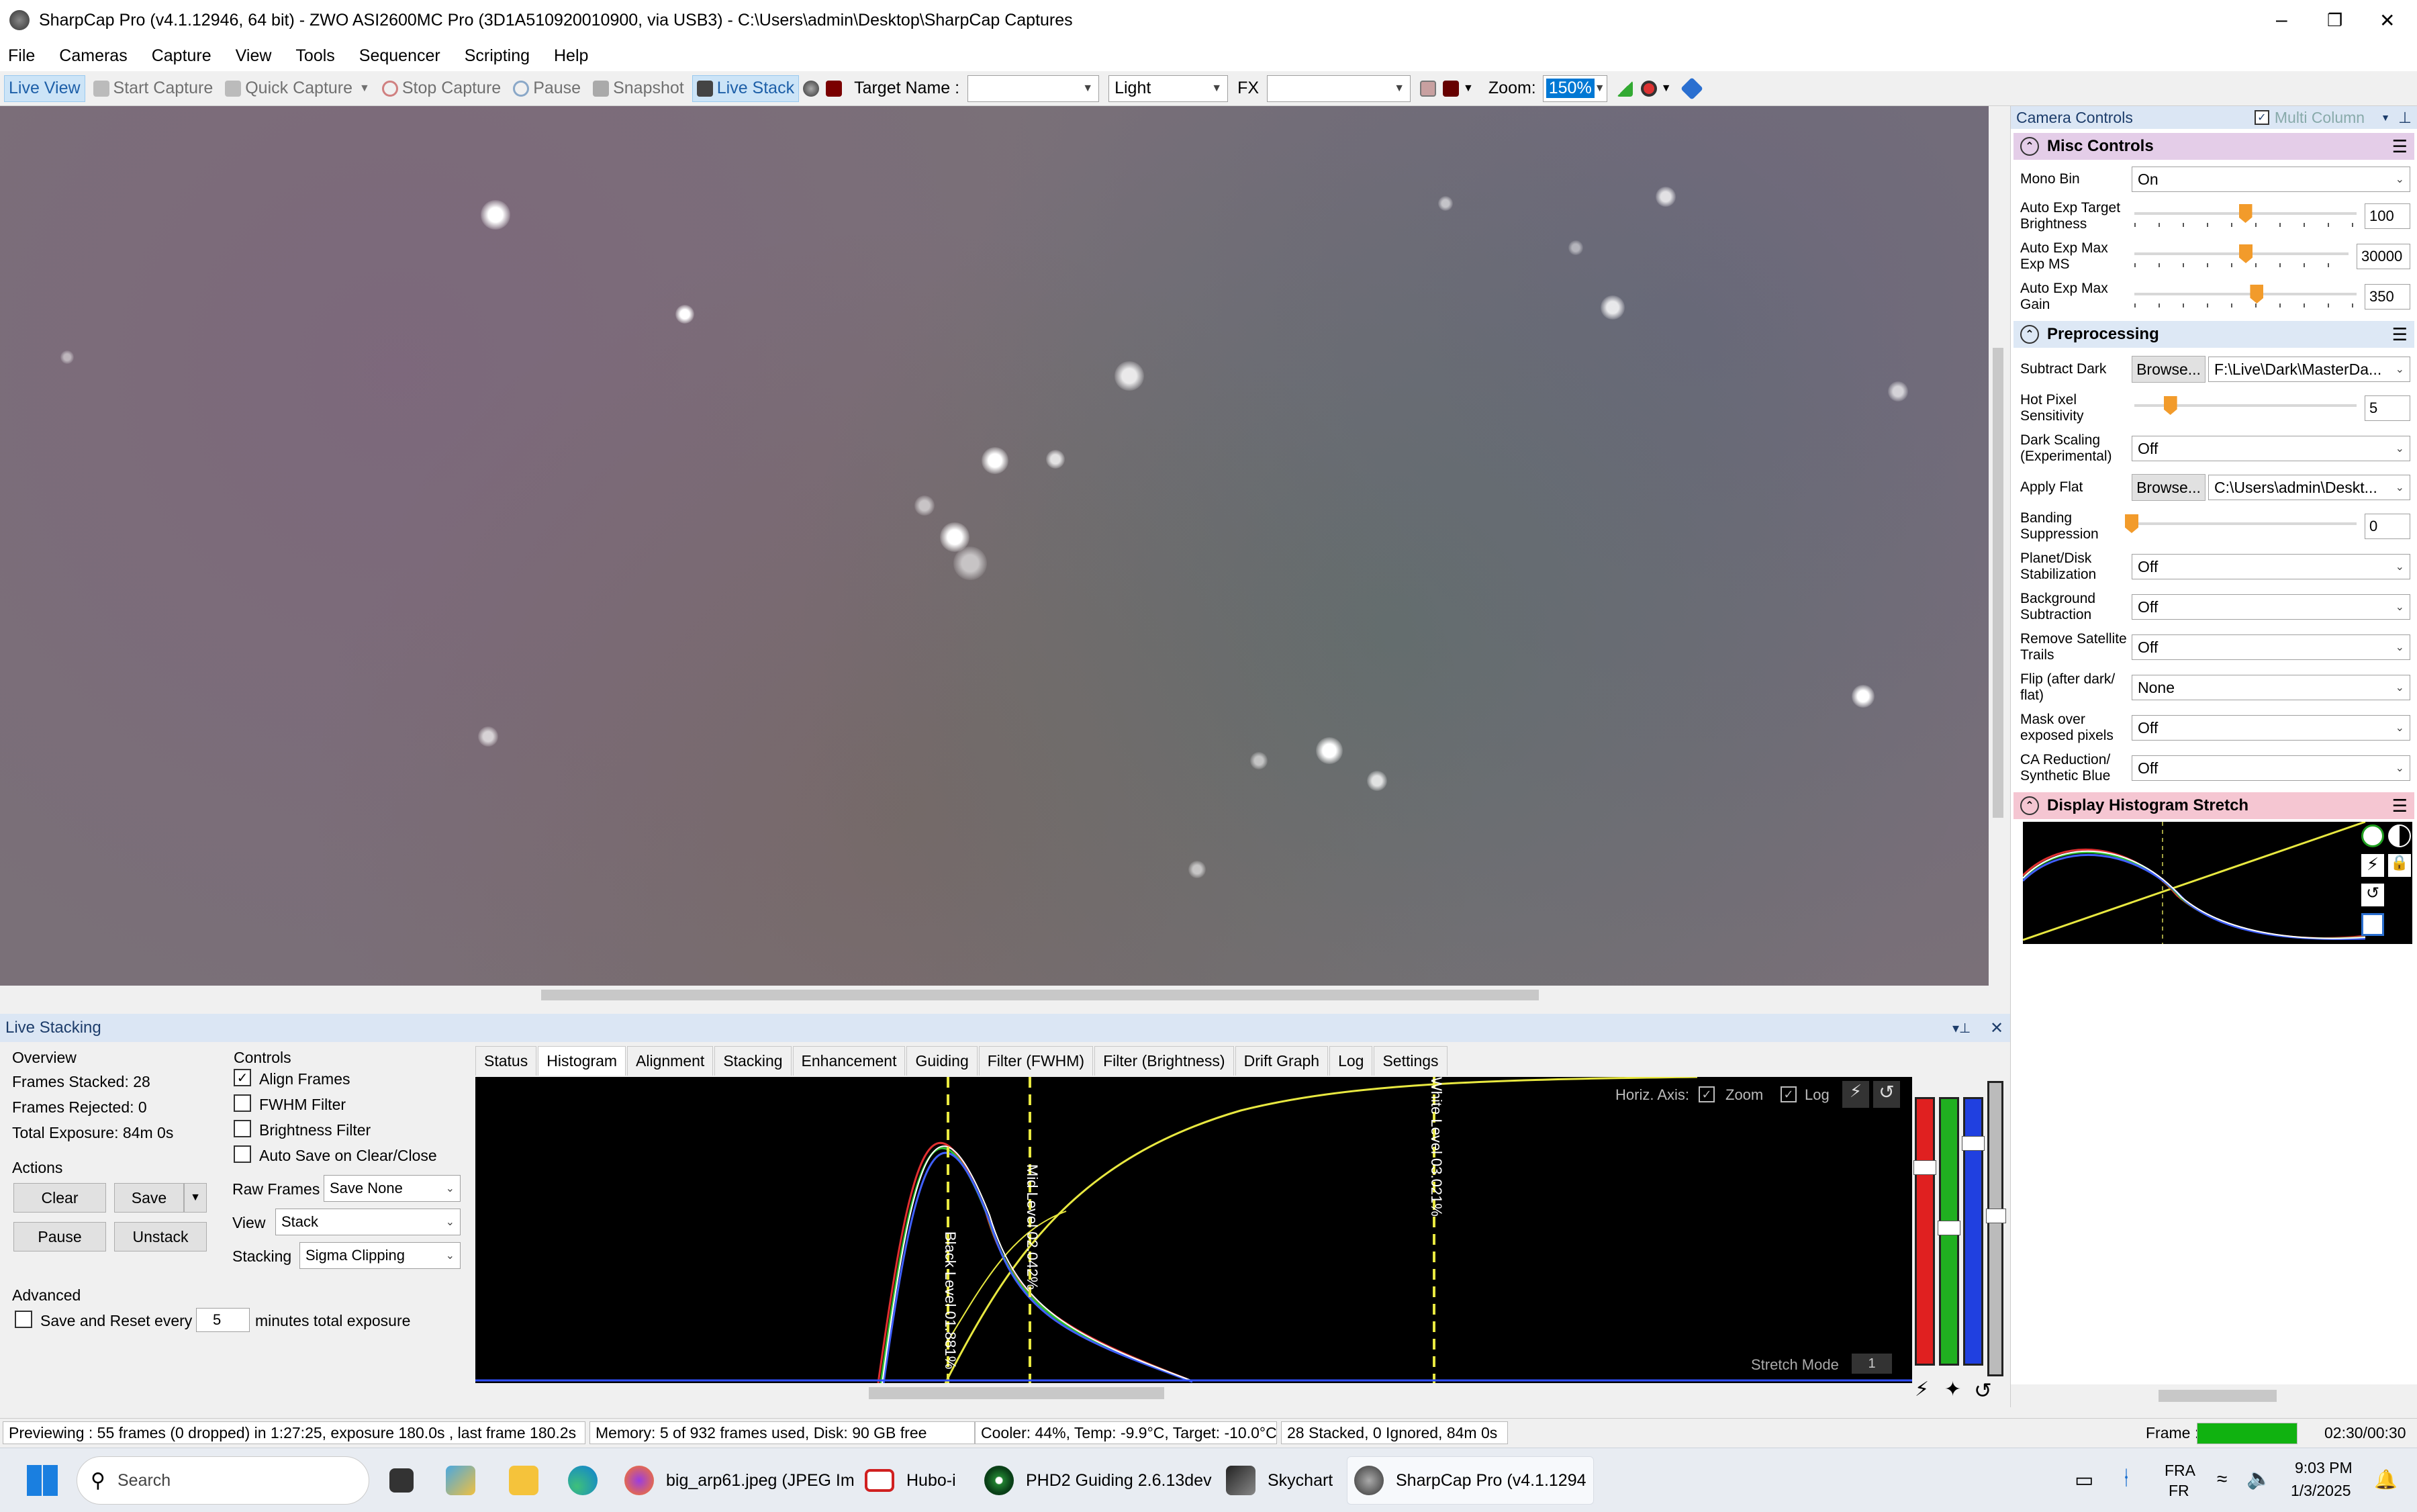 The image size is (2417, 1512). What do you see at coordinates (1193, 1393) in the screenshot?
I see `histogram-horizontal-scrollbar` at bounding box center [1193, 1393].